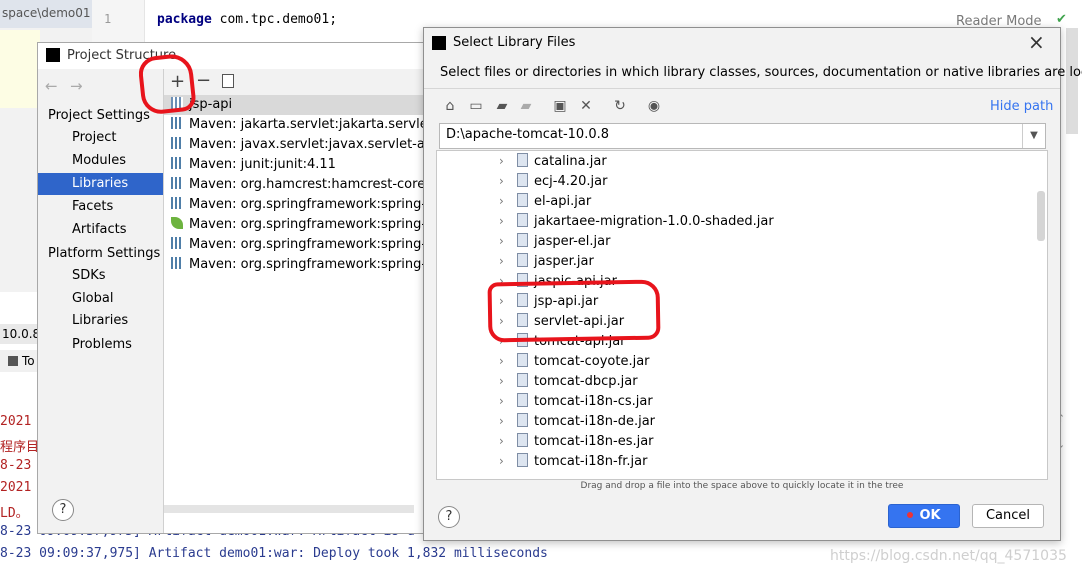  What do you see at coordinates (515, 261) in the screenshot?
I see `tree-item: › jasper.jar` at bounding box center [515, 261].